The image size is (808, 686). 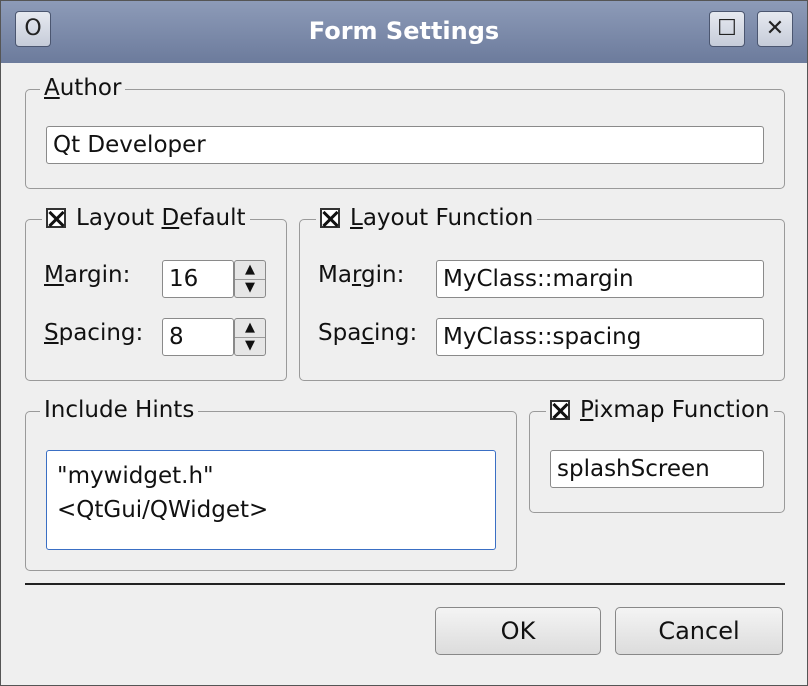 I want to click on pixmap-function-mnemonic: P, so click(x=587, y=410).